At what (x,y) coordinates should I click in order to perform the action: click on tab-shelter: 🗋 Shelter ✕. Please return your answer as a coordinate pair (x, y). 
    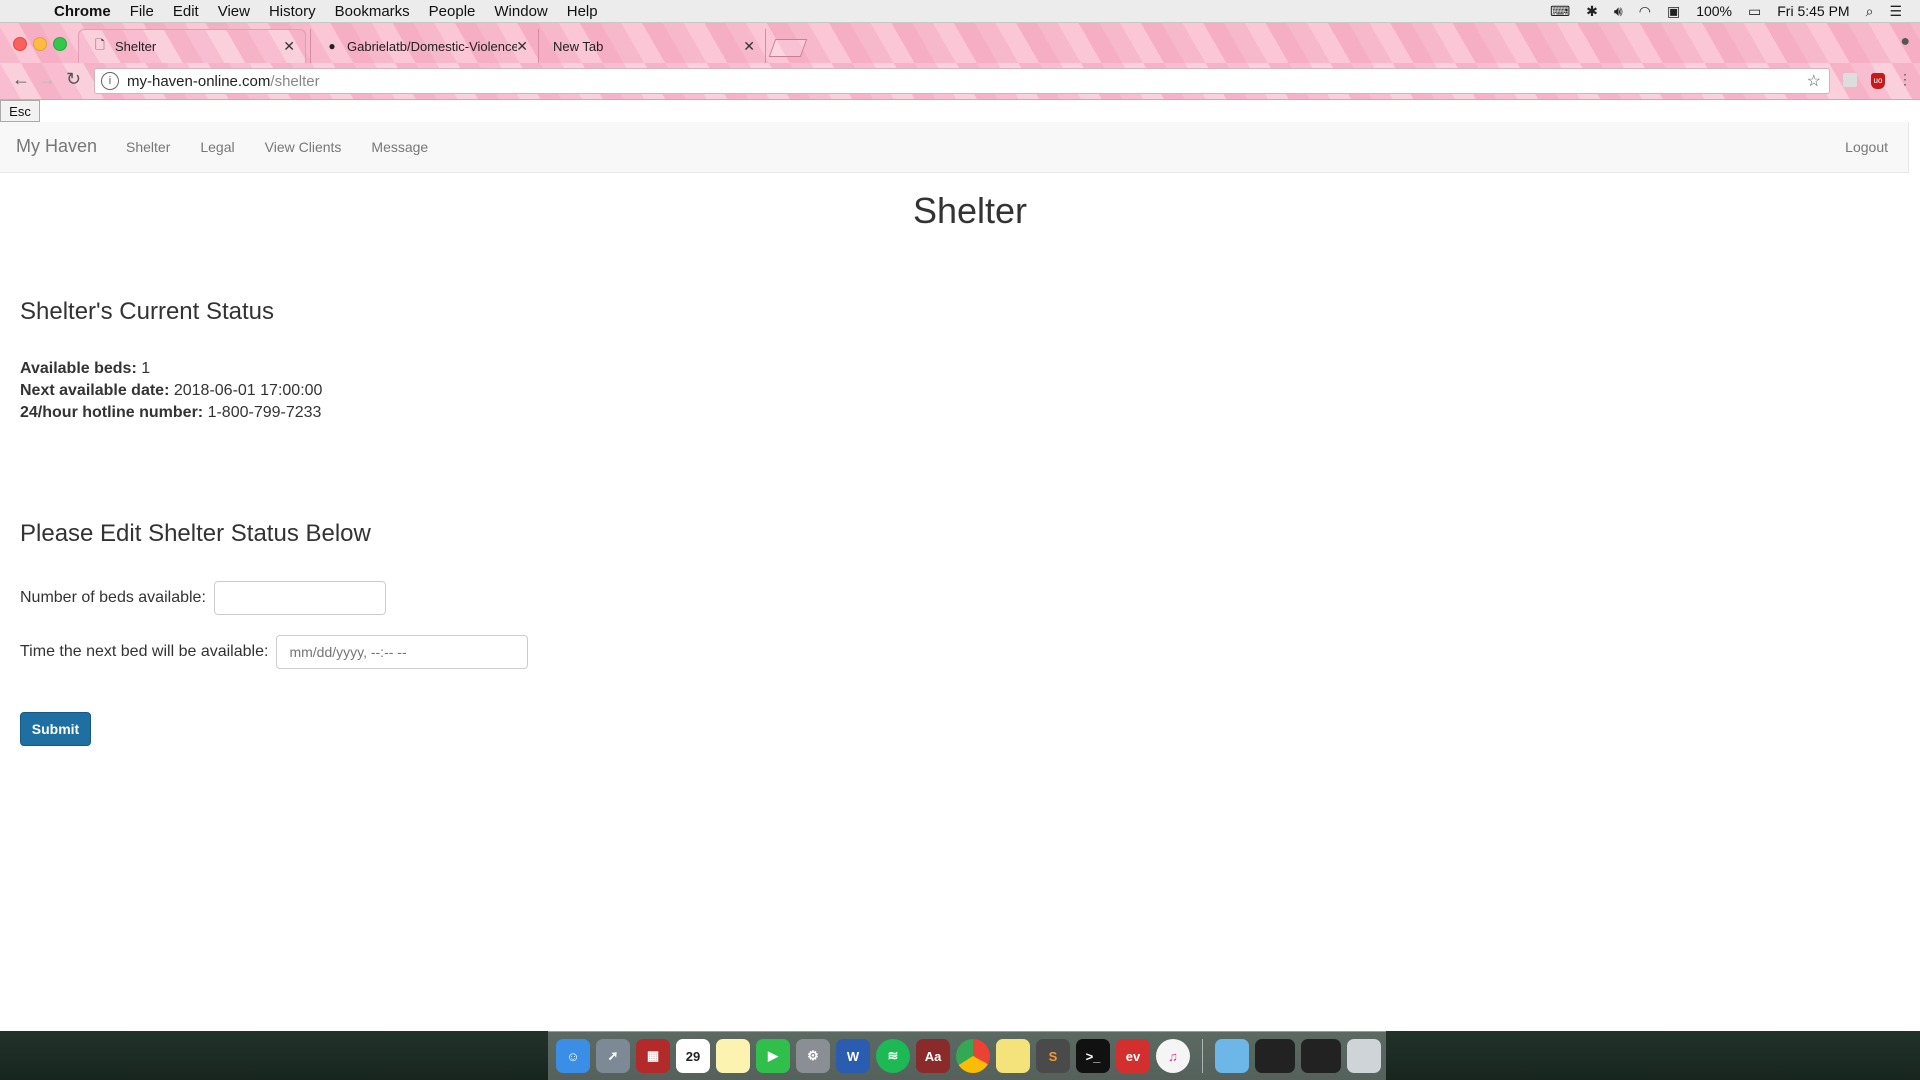
    Looking at the image, I should click on (192, 46).